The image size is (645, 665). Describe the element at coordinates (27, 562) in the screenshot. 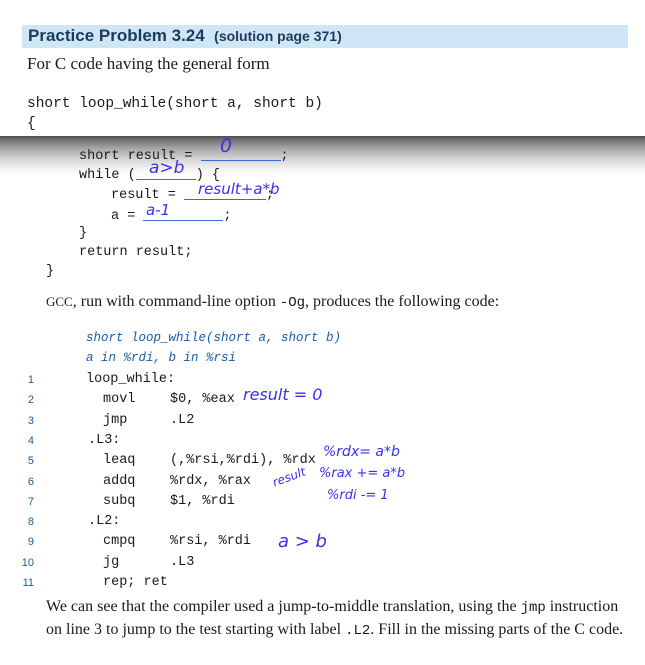

I see `asm-line-number: 10` at that location.